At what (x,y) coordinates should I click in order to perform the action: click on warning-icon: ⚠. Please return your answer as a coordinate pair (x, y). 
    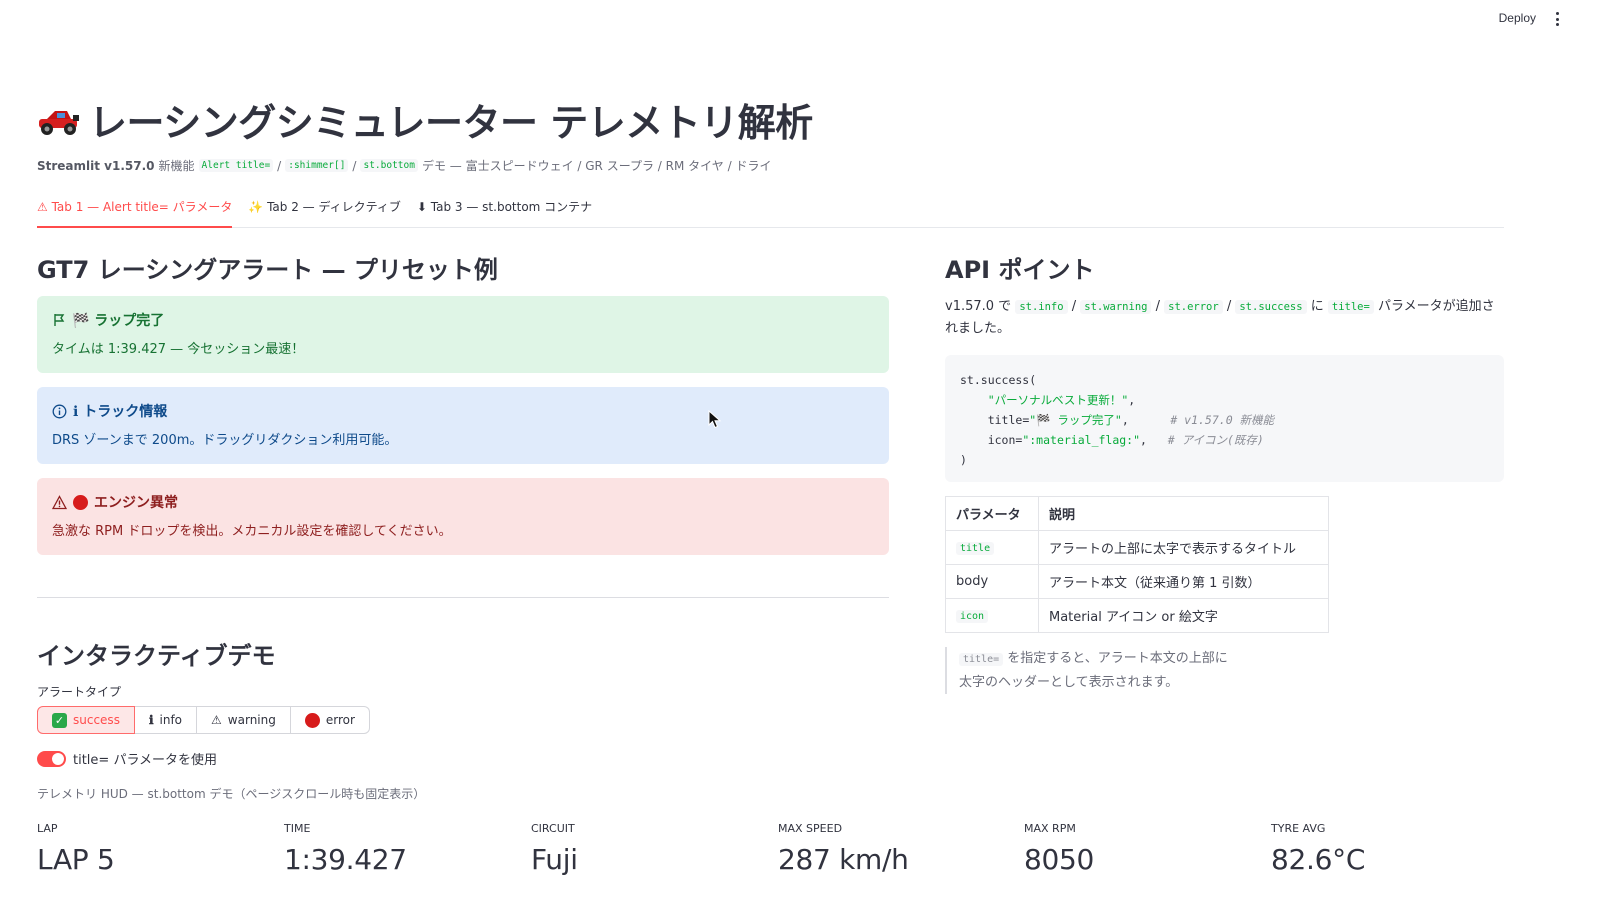
    Looking at the image, I should click on (216, 720).